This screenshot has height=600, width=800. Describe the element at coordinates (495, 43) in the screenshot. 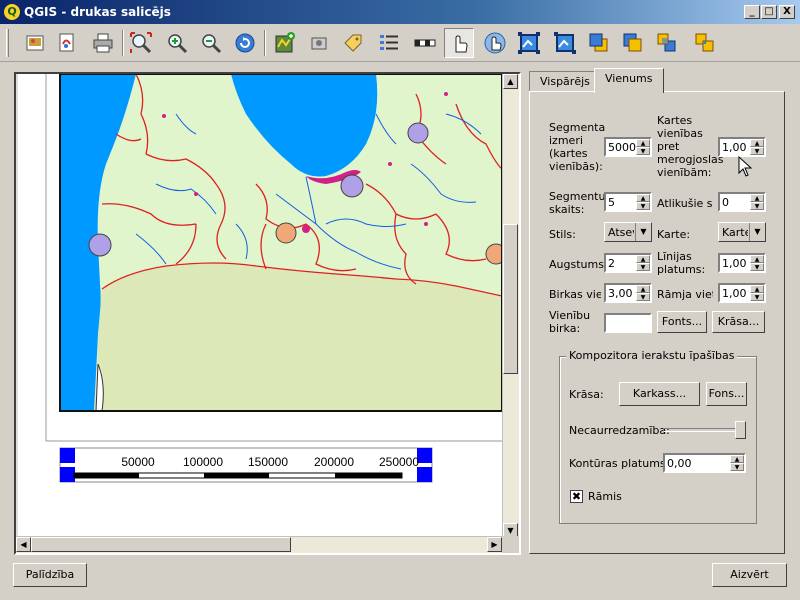

I see `move-content-icon` at that location.